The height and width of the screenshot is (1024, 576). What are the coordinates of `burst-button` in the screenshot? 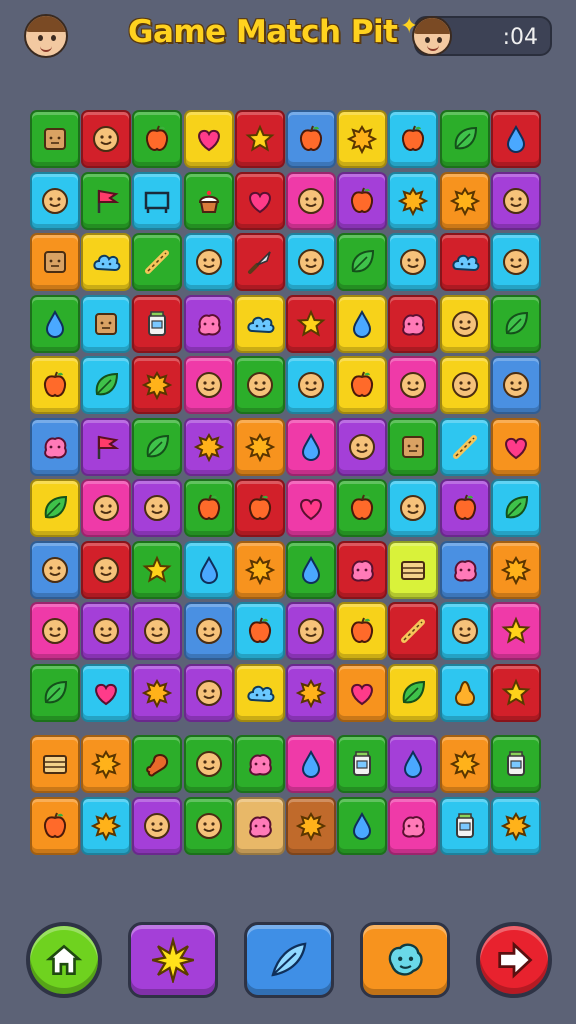 It's located at (173, 960).